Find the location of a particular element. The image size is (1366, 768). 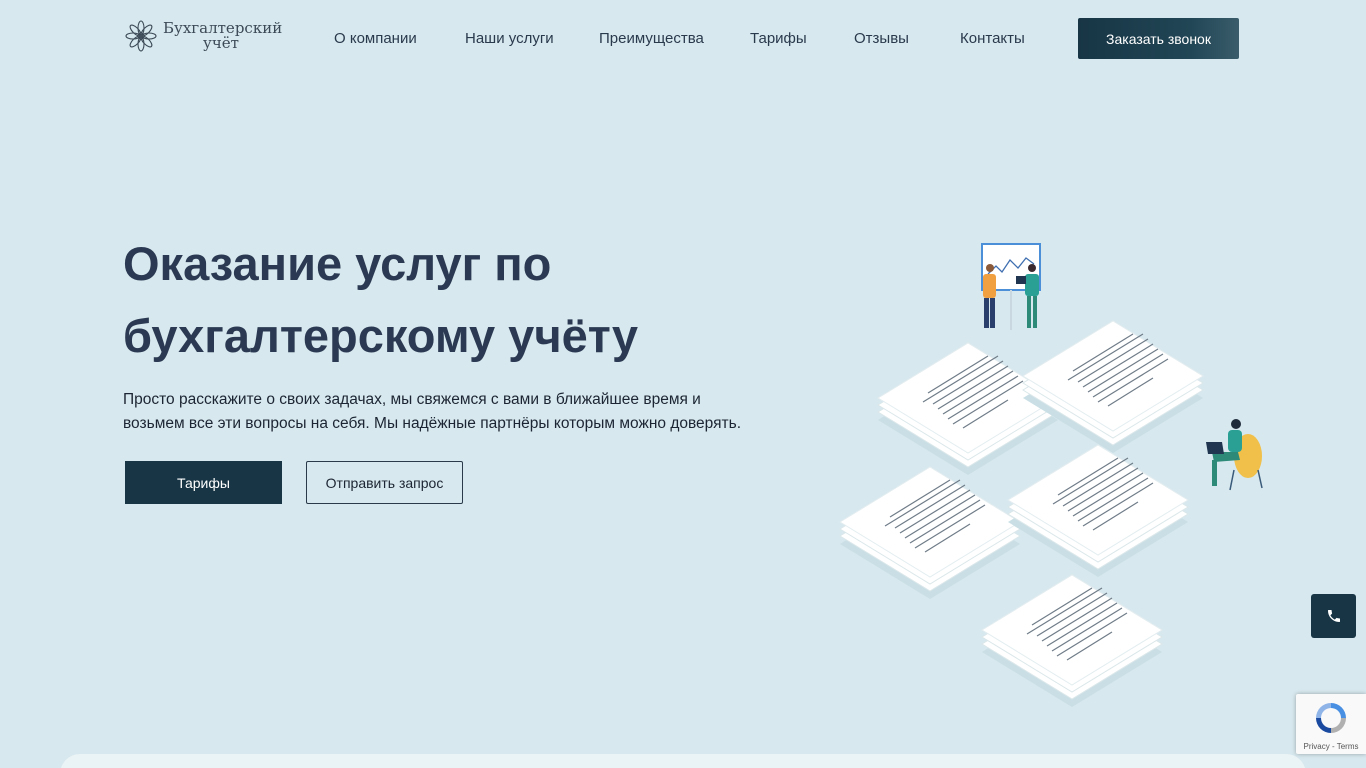

logo-line-2: учёт is located at coordinates (221, 43).